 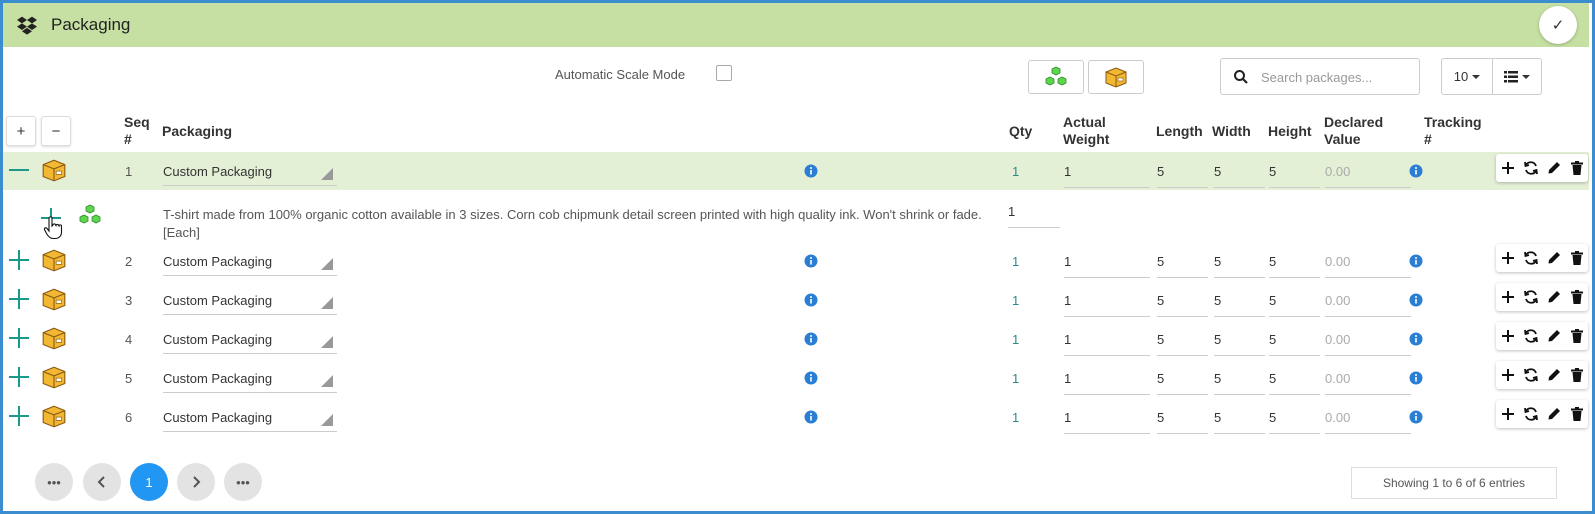 I want to click on page-prev-button, so click(x=102, y=482).